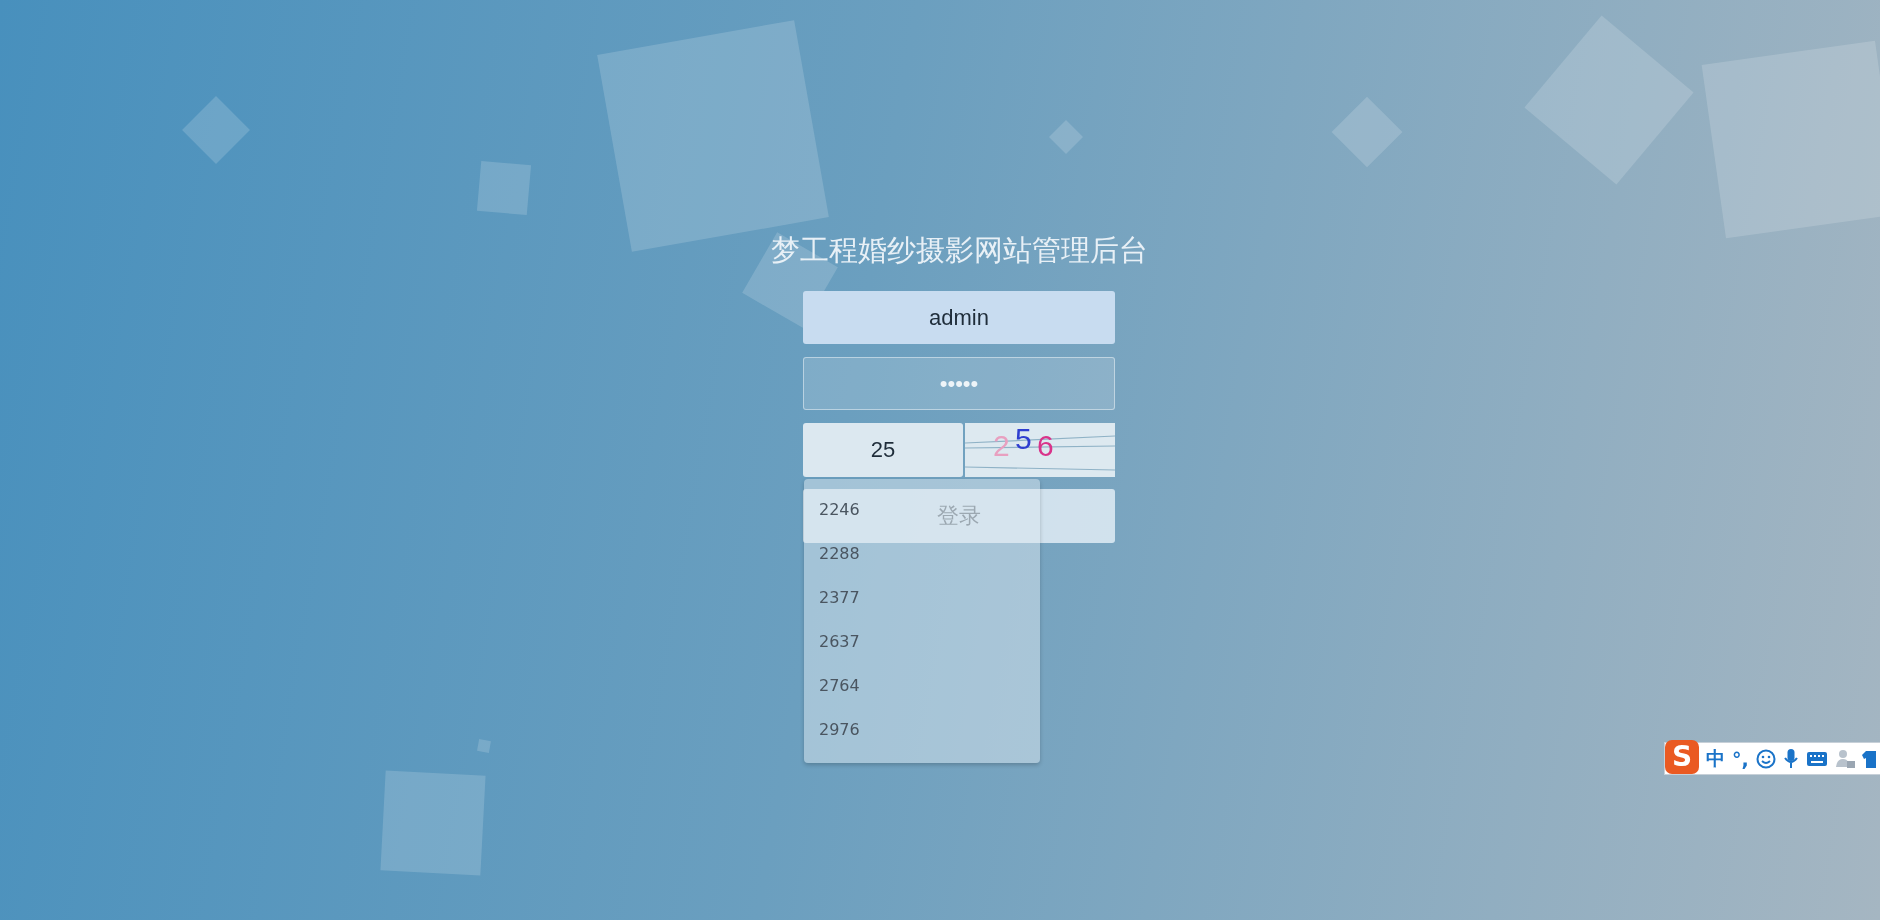 The height and width of the screenshot is (920, 1880). I want to click on user-icon, so click(1844, 758).